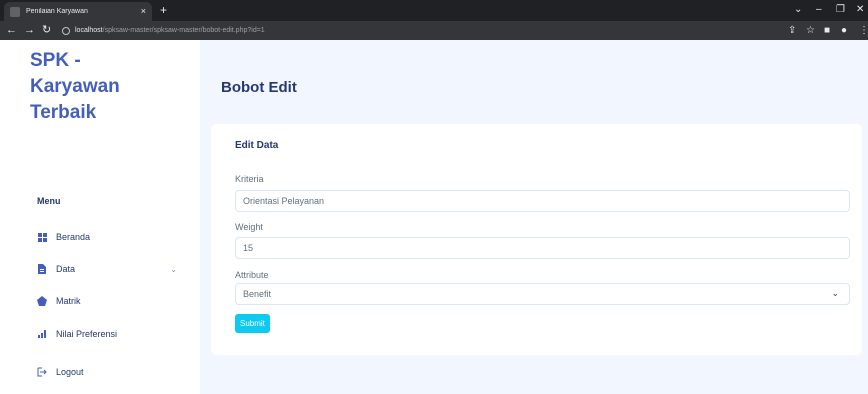  What do you see at coordinates (257, 294) in the screenshot?
I see `attribute-value: Benefit` at bounding box center [257, 294].